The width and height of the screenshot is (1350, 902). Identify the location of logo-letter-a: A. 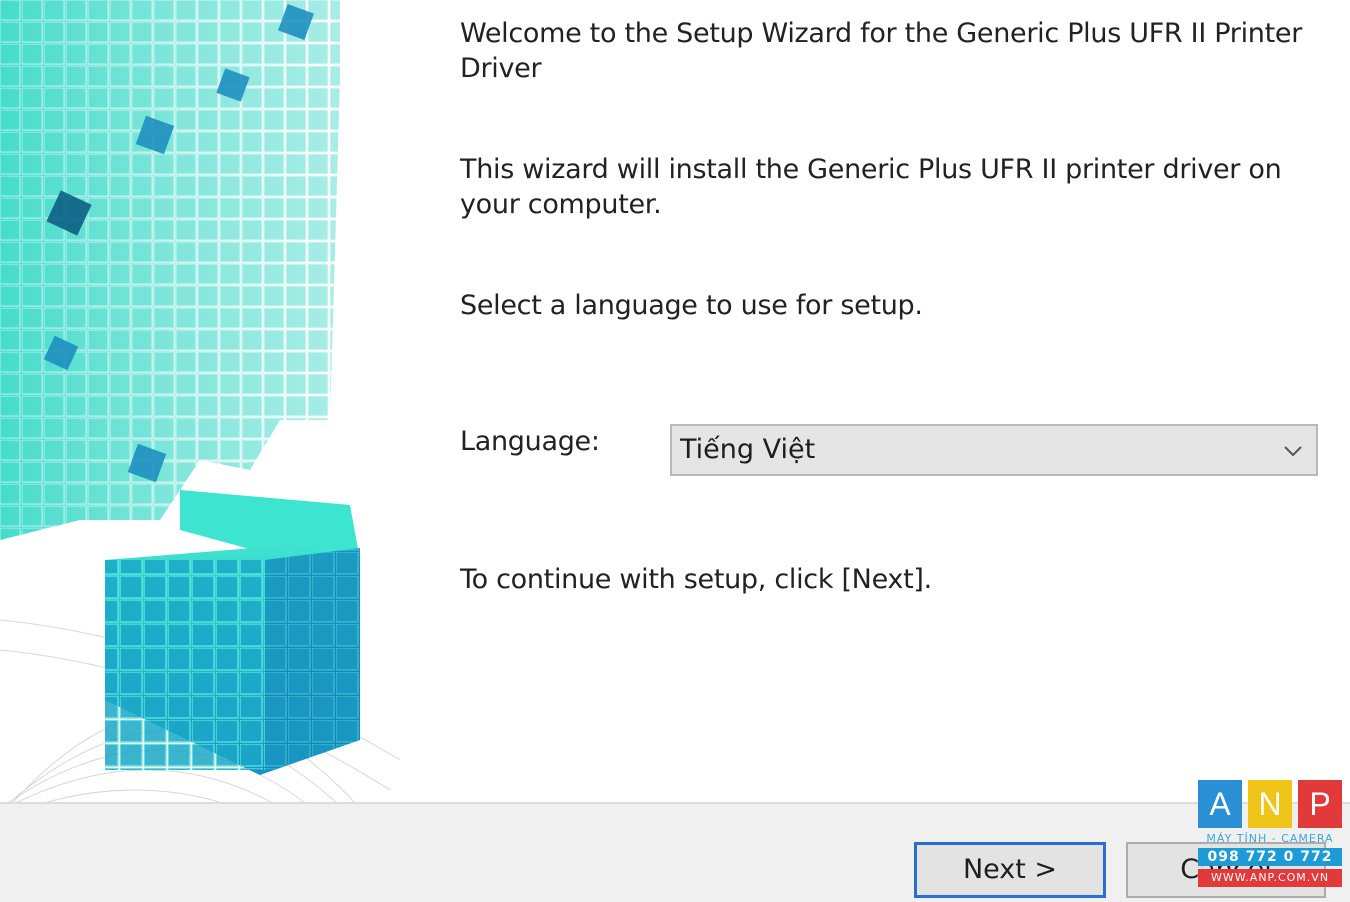
(1220, 804).